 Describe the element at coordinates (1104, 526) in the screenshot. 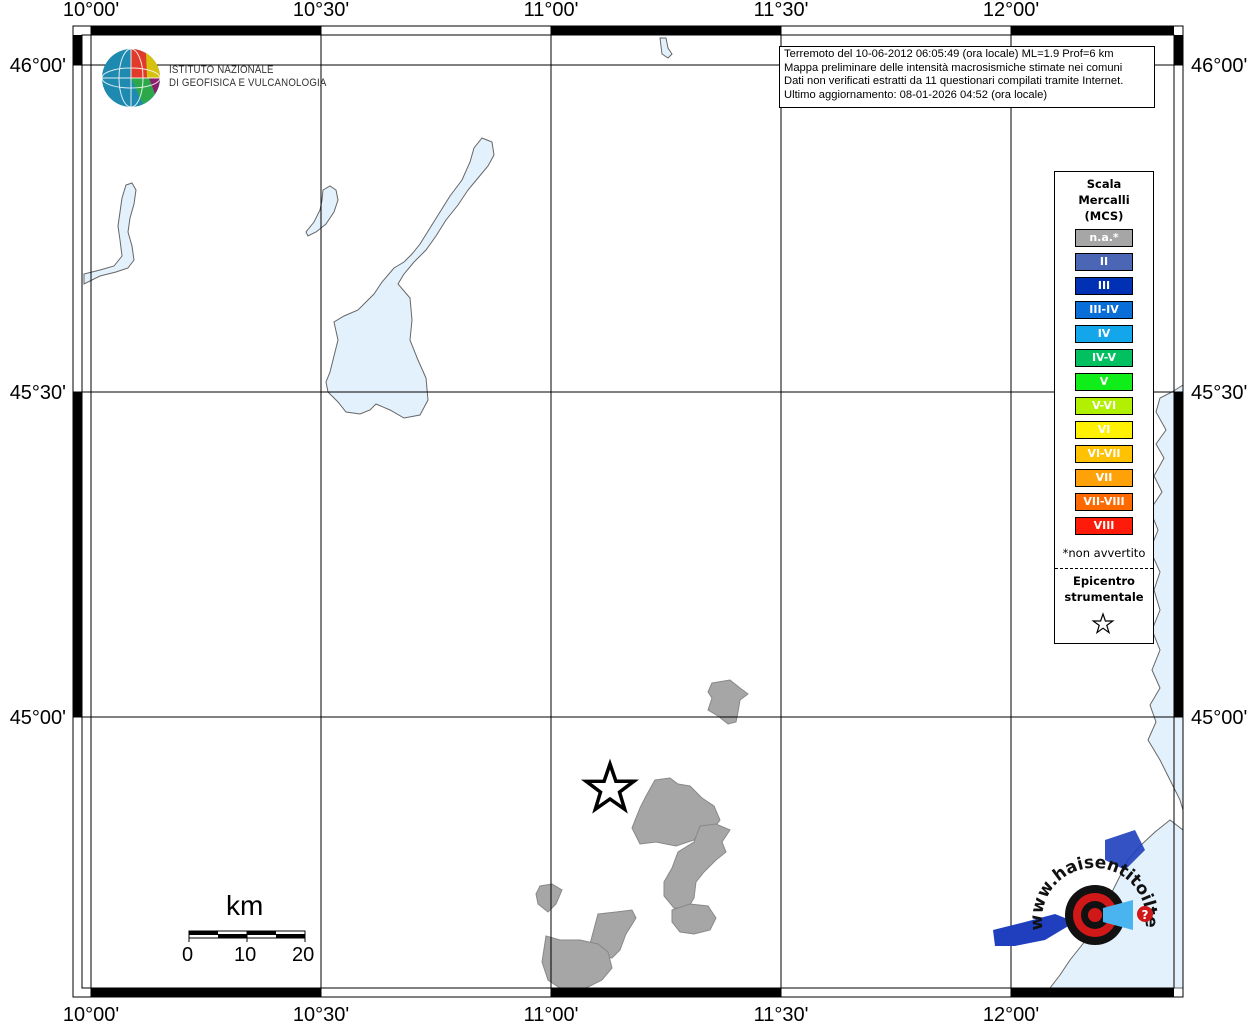

I see `legend-swatch-viii: VIII` at that location.